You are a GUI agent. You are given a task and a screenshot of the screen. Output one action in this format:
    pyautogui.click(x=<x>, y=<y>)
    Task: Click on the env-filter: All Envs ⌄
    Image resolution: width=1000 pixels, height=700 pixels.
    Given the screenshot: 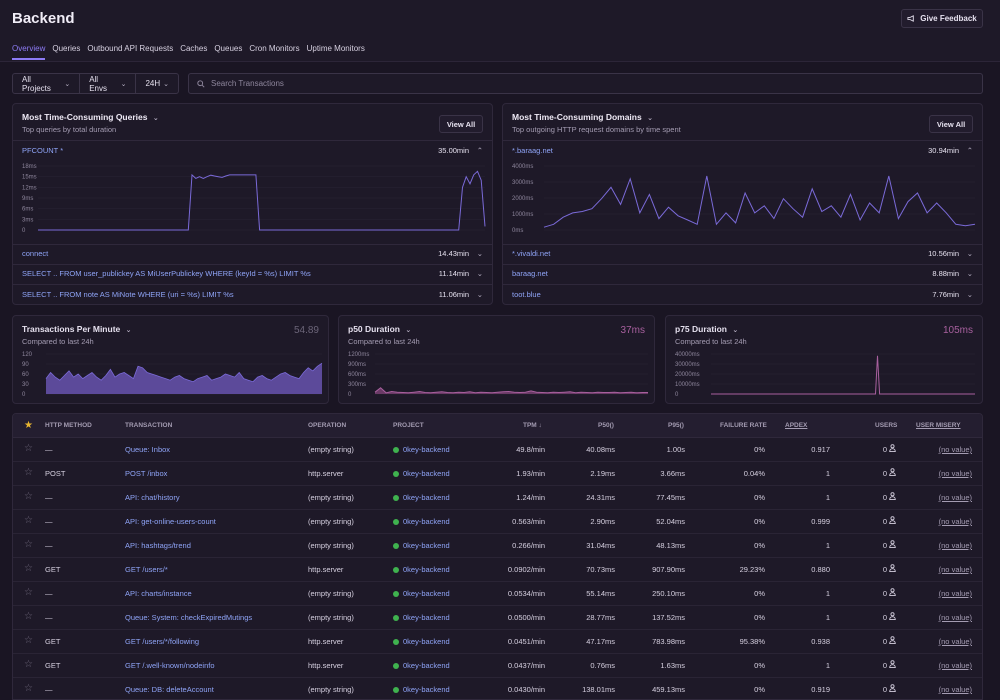 What is the action you would take?
    pyautogui.click(x=108, y=83)
    